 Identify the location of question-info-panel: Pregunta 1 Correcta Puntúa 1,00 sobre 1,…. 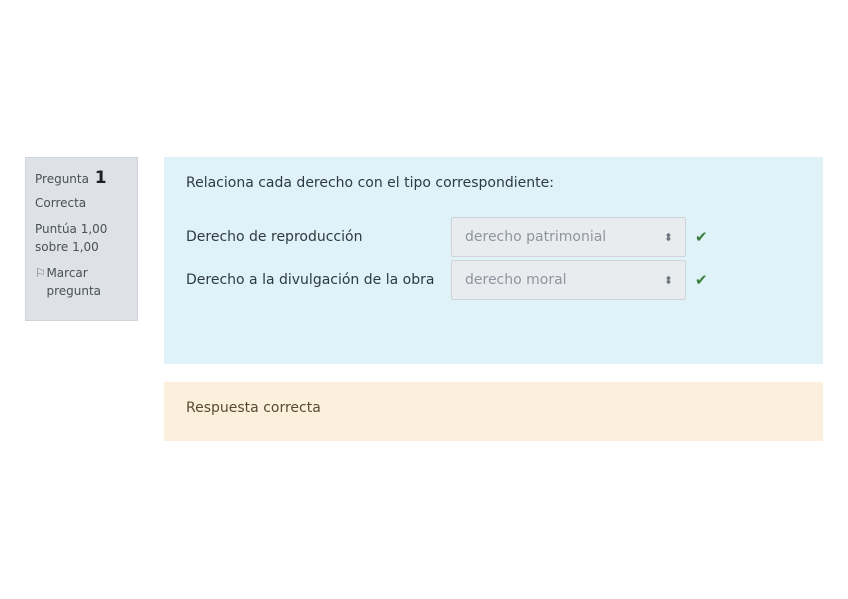
(81, 239).